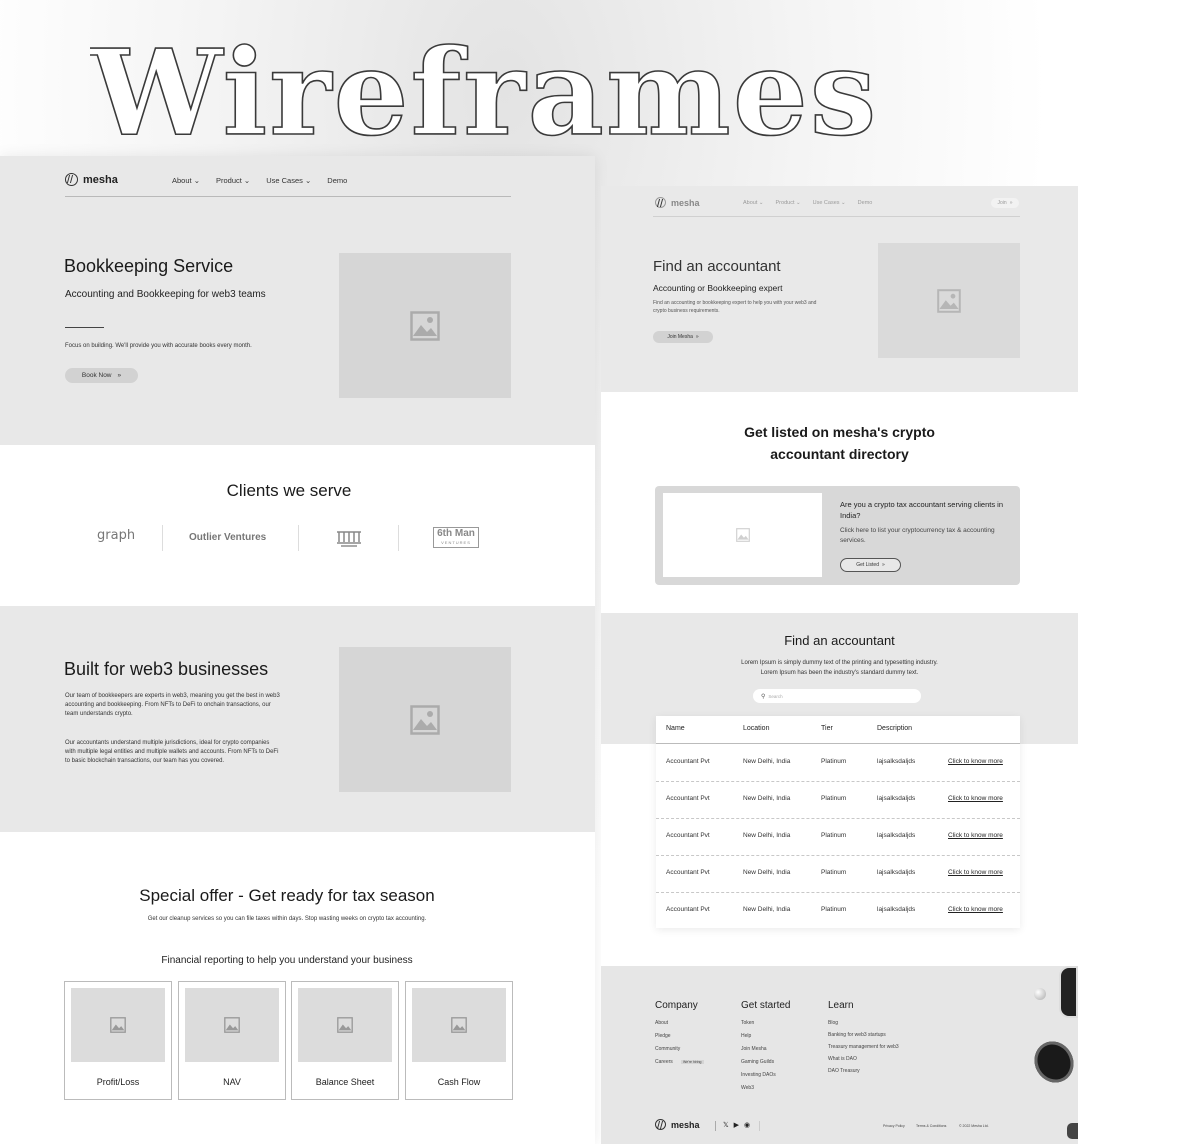 The width and height of the screenshot is (1202, 1144). I want to click on youtube-icon: ▶, so click(736, 1125).